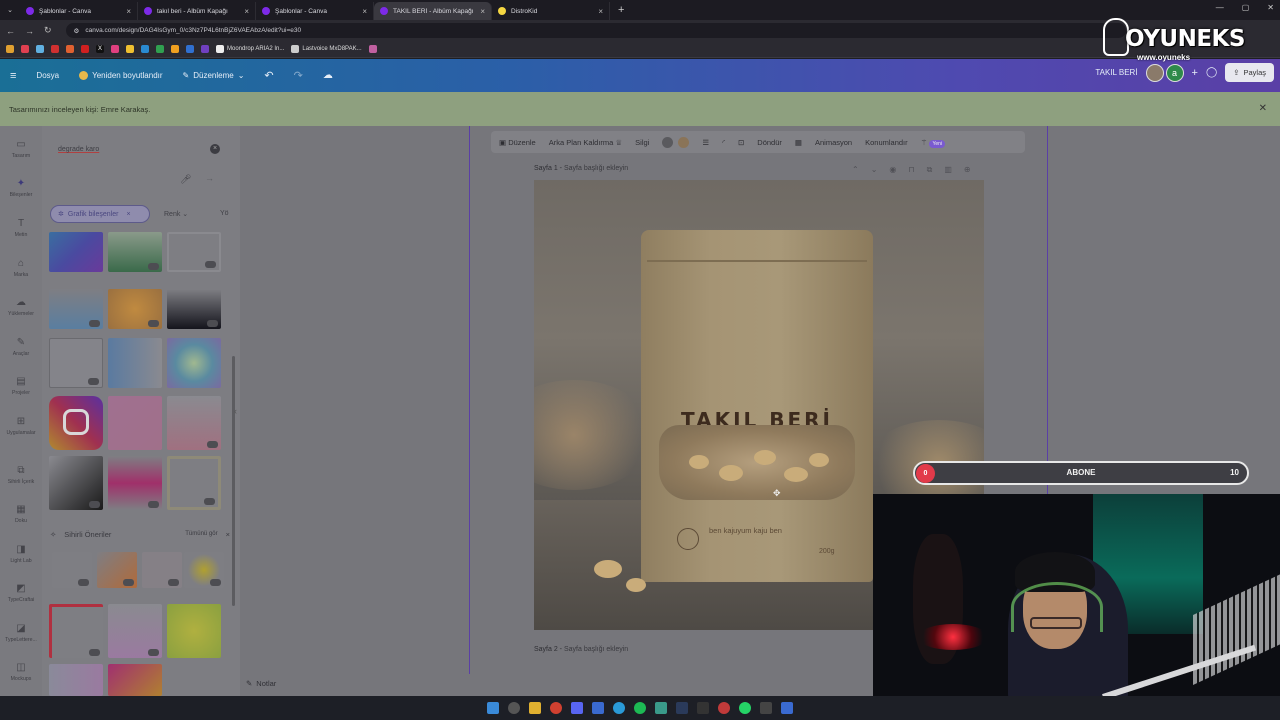 The width and height of the screenshot is (1280, 720). Describe the element at coordinates (85, 49) in the screenshot. I see `youtube-icon` at that location.